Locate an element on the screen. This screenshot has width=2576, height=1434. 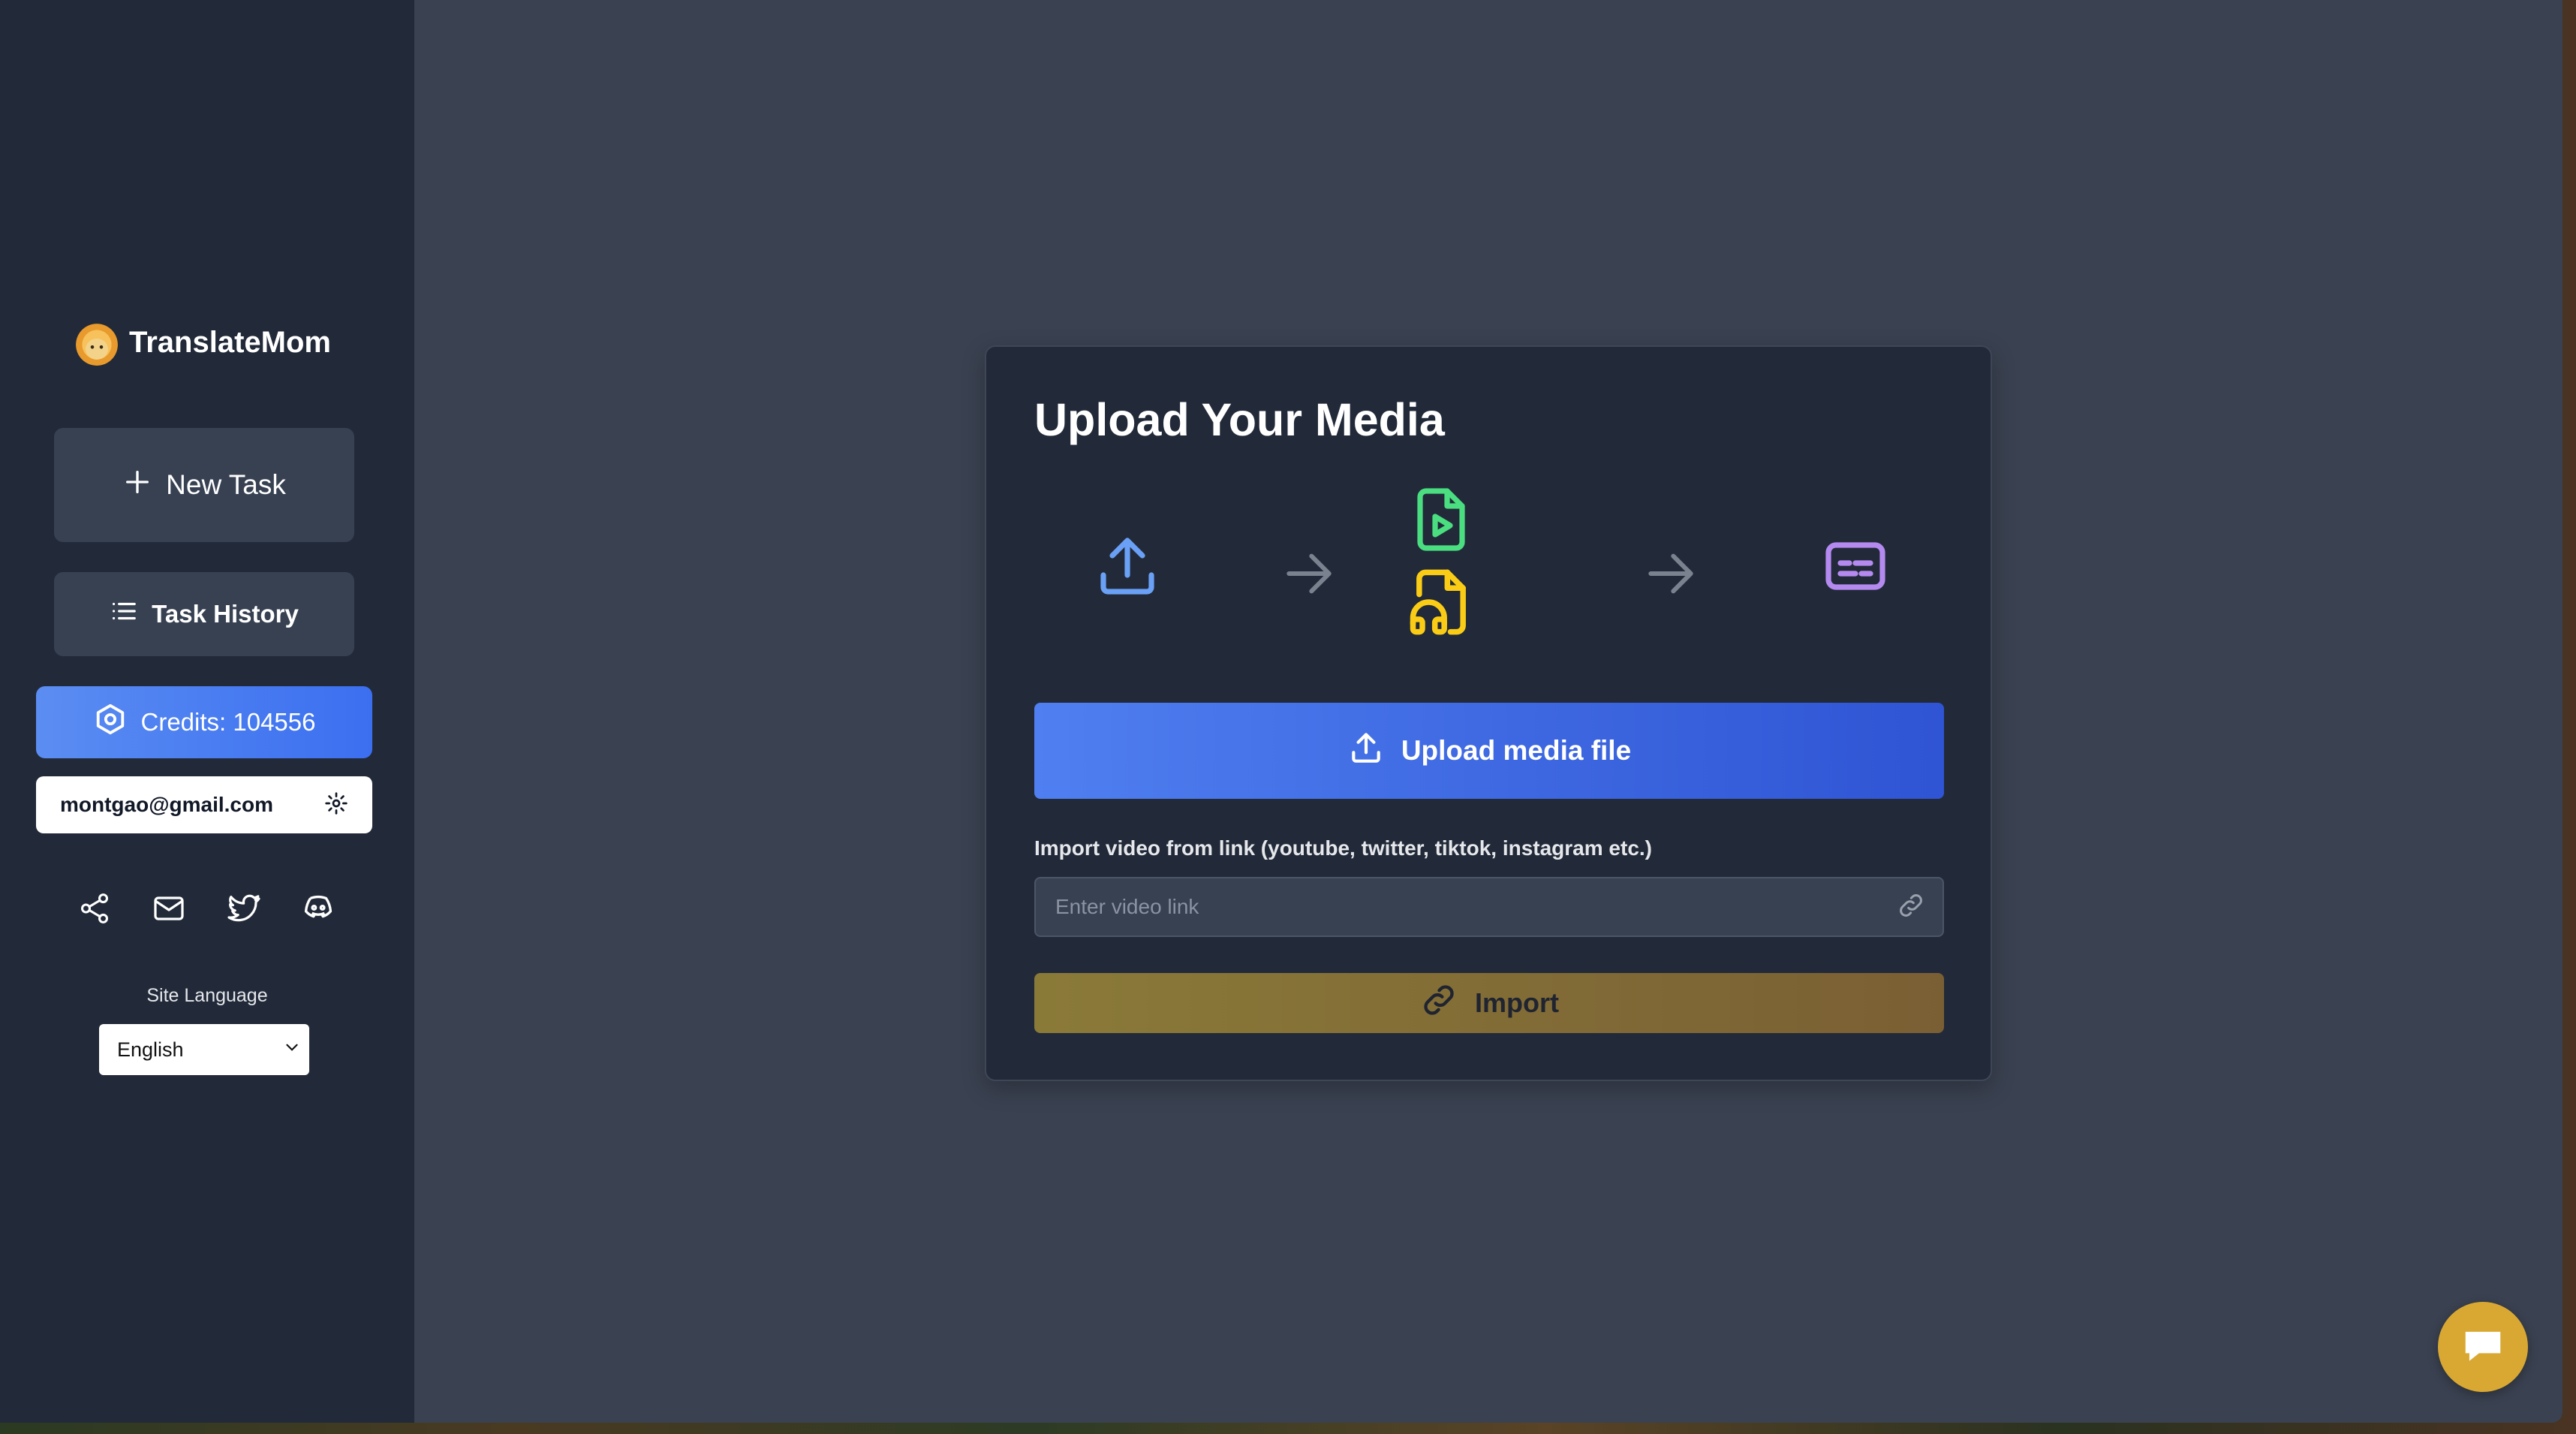
chat-widget-button is located at coordinates (2483, 1347).